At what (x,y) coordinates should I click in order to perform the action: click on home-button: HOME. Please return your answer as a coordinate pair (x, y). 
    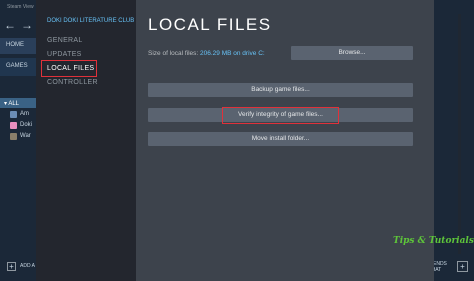
    Looking at the image, I should click on (20, 46).